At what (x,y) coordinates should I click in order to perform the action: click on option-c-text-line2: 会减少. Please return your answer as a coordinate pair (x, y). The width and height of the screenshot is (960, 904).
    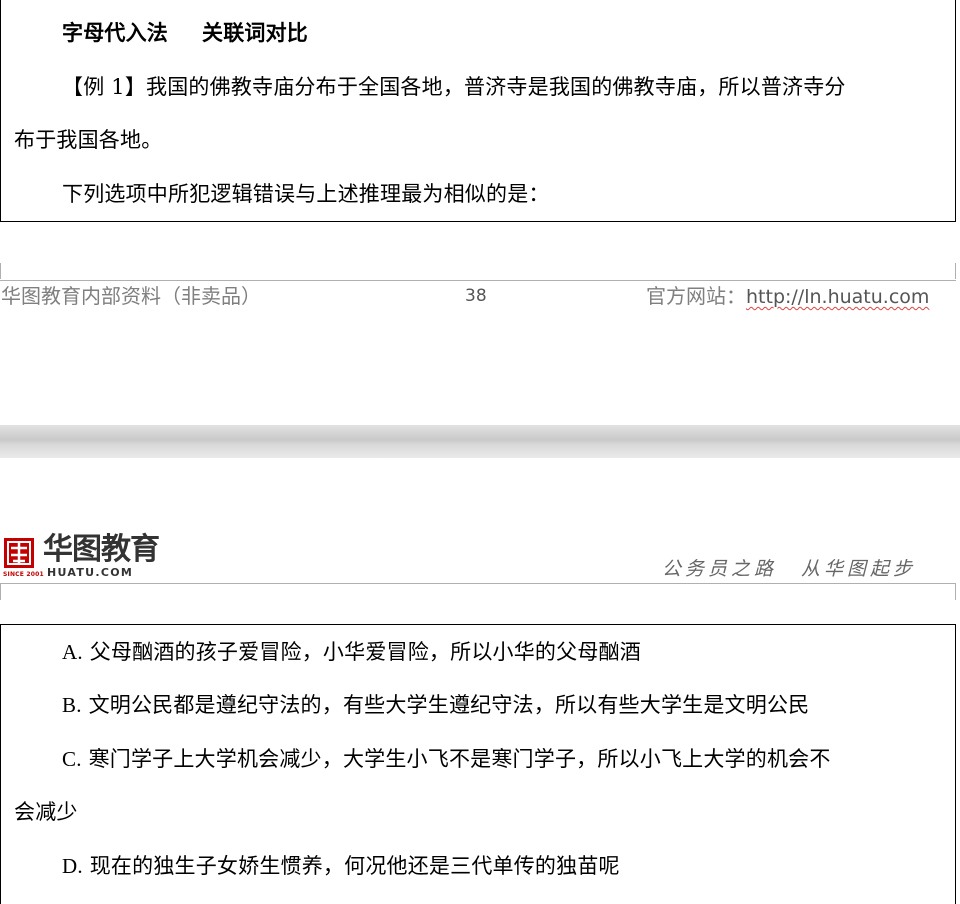
    Looking at the image, I should click on (46, 812).